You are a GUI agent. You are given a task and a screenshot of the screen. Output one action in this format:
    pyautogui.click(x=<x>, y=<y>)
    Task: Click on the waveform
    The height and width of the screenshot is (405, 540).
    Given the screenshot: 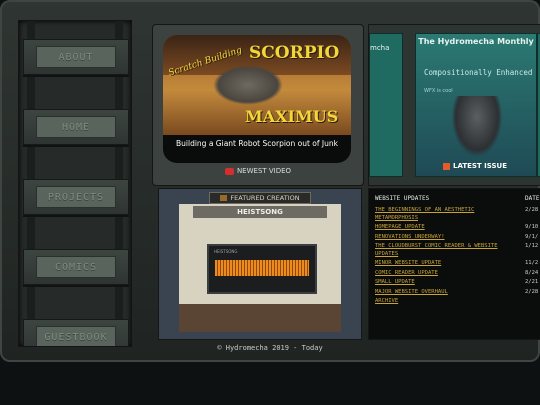 What is the action you would take?
    pyautogui.click(x=262, y=268)
    